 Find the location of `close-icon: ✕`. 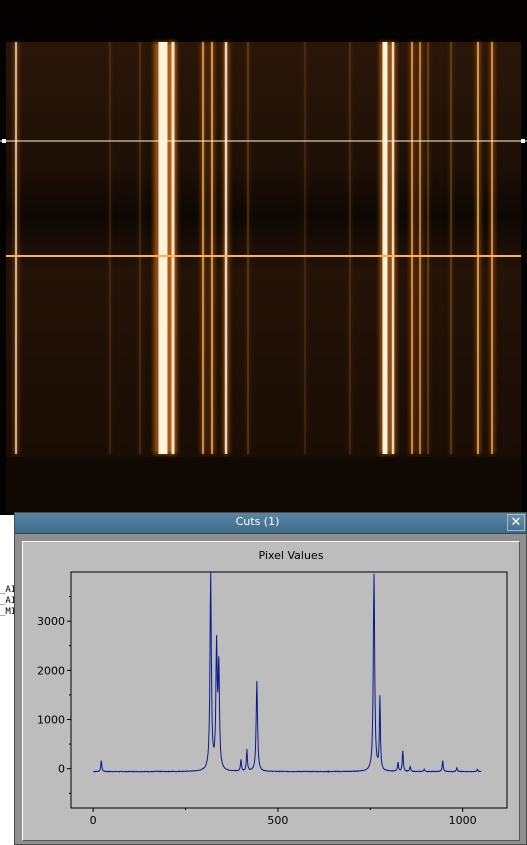

close-icon: ✕ is located at coordinates (516, 522).